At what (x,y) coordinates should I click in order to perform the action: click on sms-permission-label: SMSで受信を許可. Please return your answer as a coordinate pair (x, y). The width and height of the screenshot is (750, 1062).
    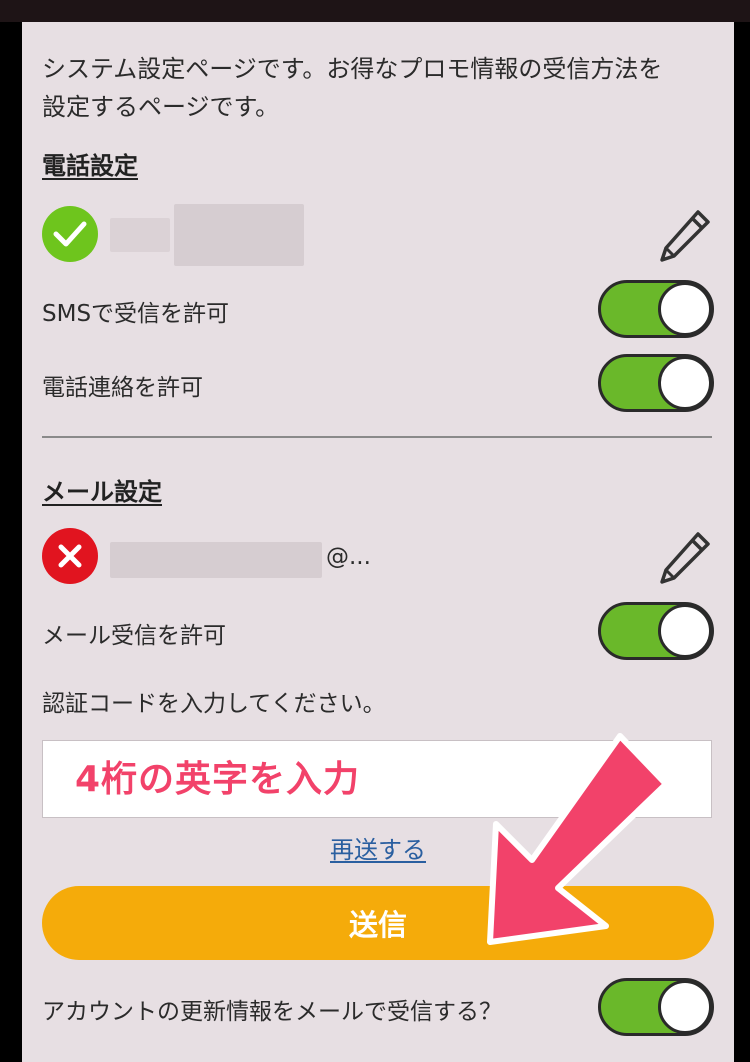
    Looking at the image, I should click on (136, 314).